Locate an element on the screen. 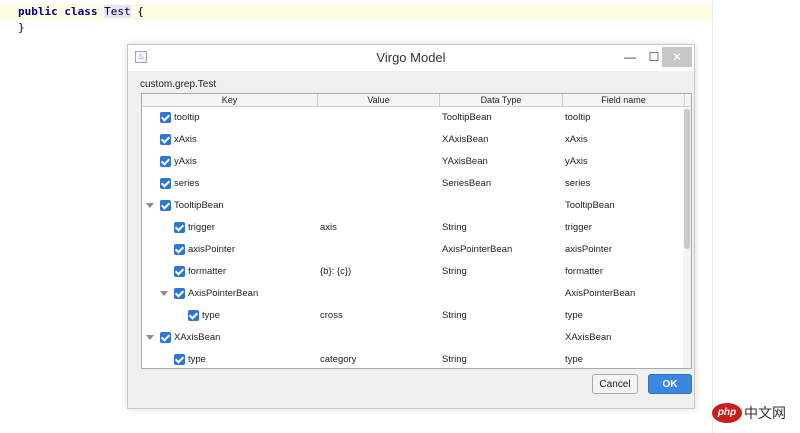 The height and width of the screenshot is (433, 800). table-row: XAxisBean XAxisBean is located at coordinates (412, 338).